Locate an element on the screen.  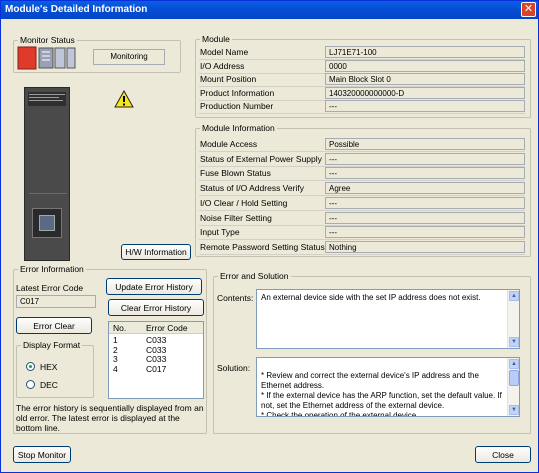
field-label: Status of External Power Supply is located at coordinates (261, 158).